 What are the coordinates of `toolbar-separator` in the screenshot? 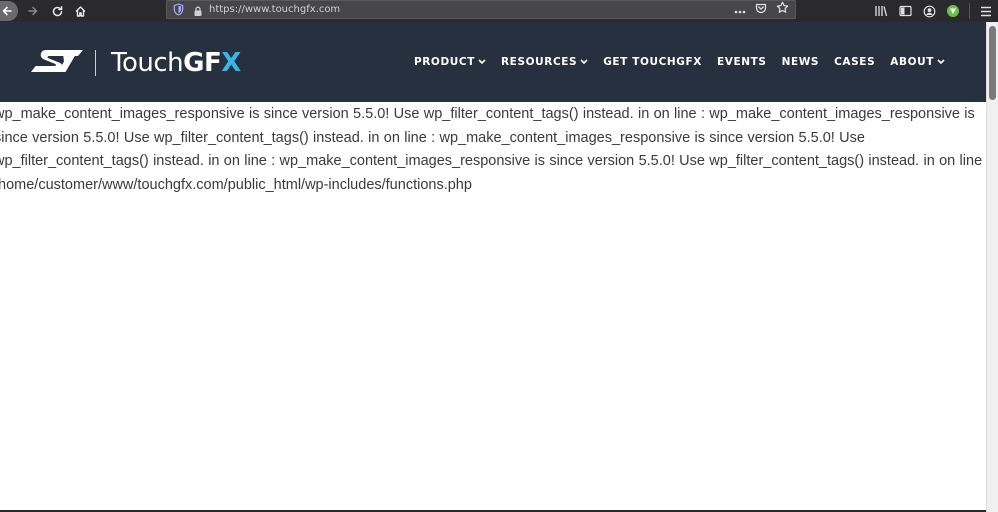 It's located at (969, 11).